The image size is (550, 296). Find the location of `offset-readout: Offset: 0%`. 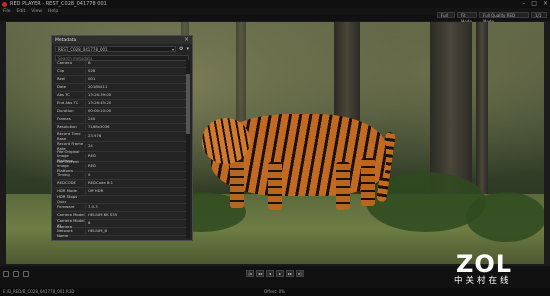

offset-readout: Offset: 0% is located at coordinates (274, 291).